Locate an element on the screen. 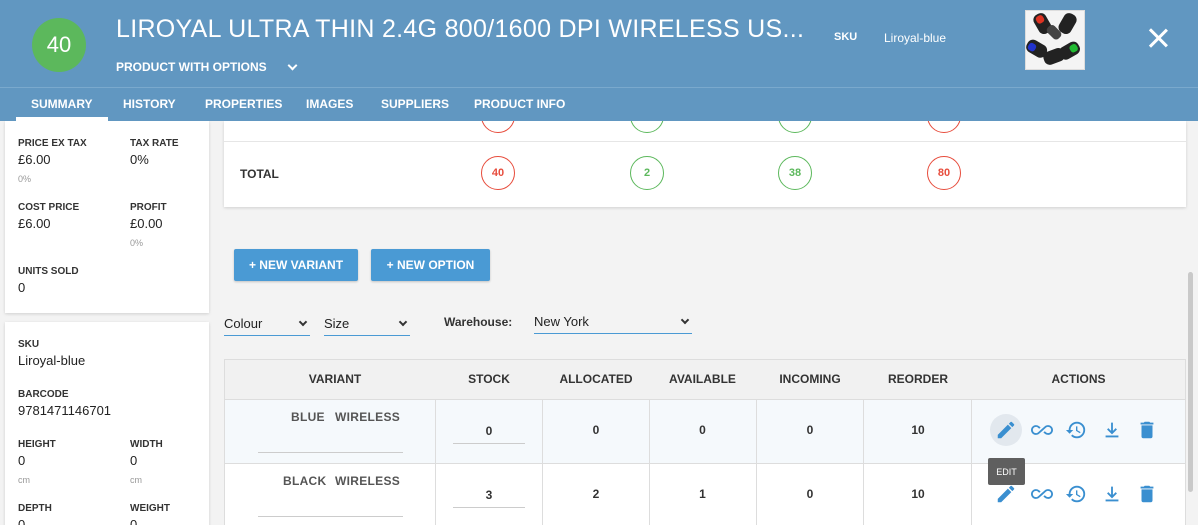 The image size is (1198, 525). colour-select: Colour is located at coordinates (267, 324).